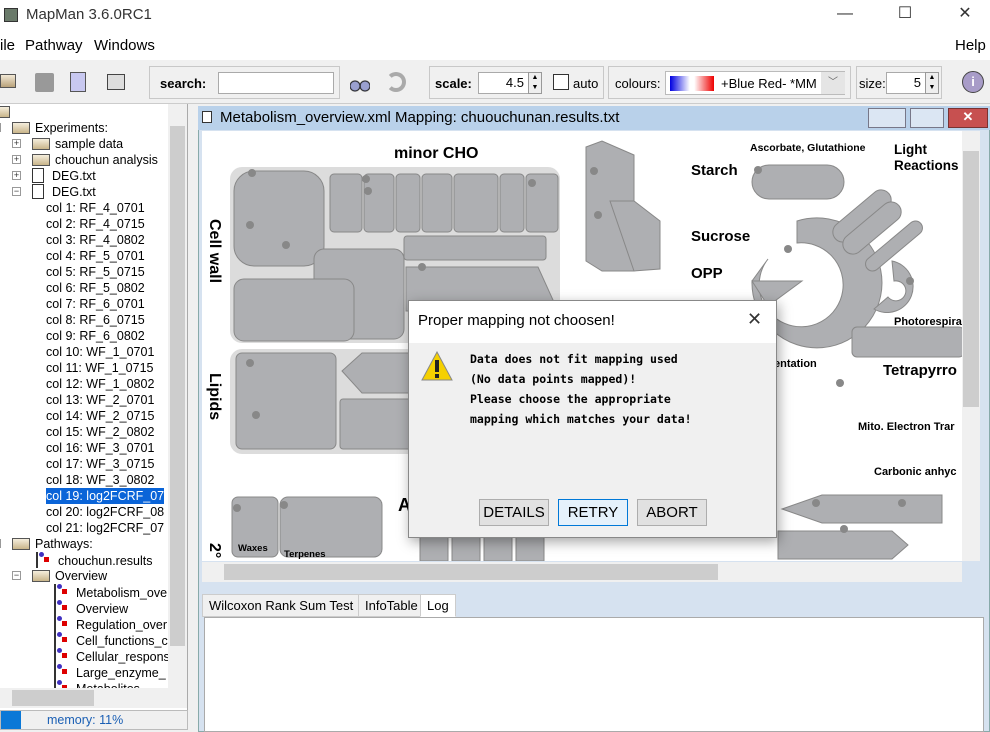 The height and width of the screenshot is (732, 990). I want to click on tree-column-item: col 17: WF_3_0715, so click(100, 464).